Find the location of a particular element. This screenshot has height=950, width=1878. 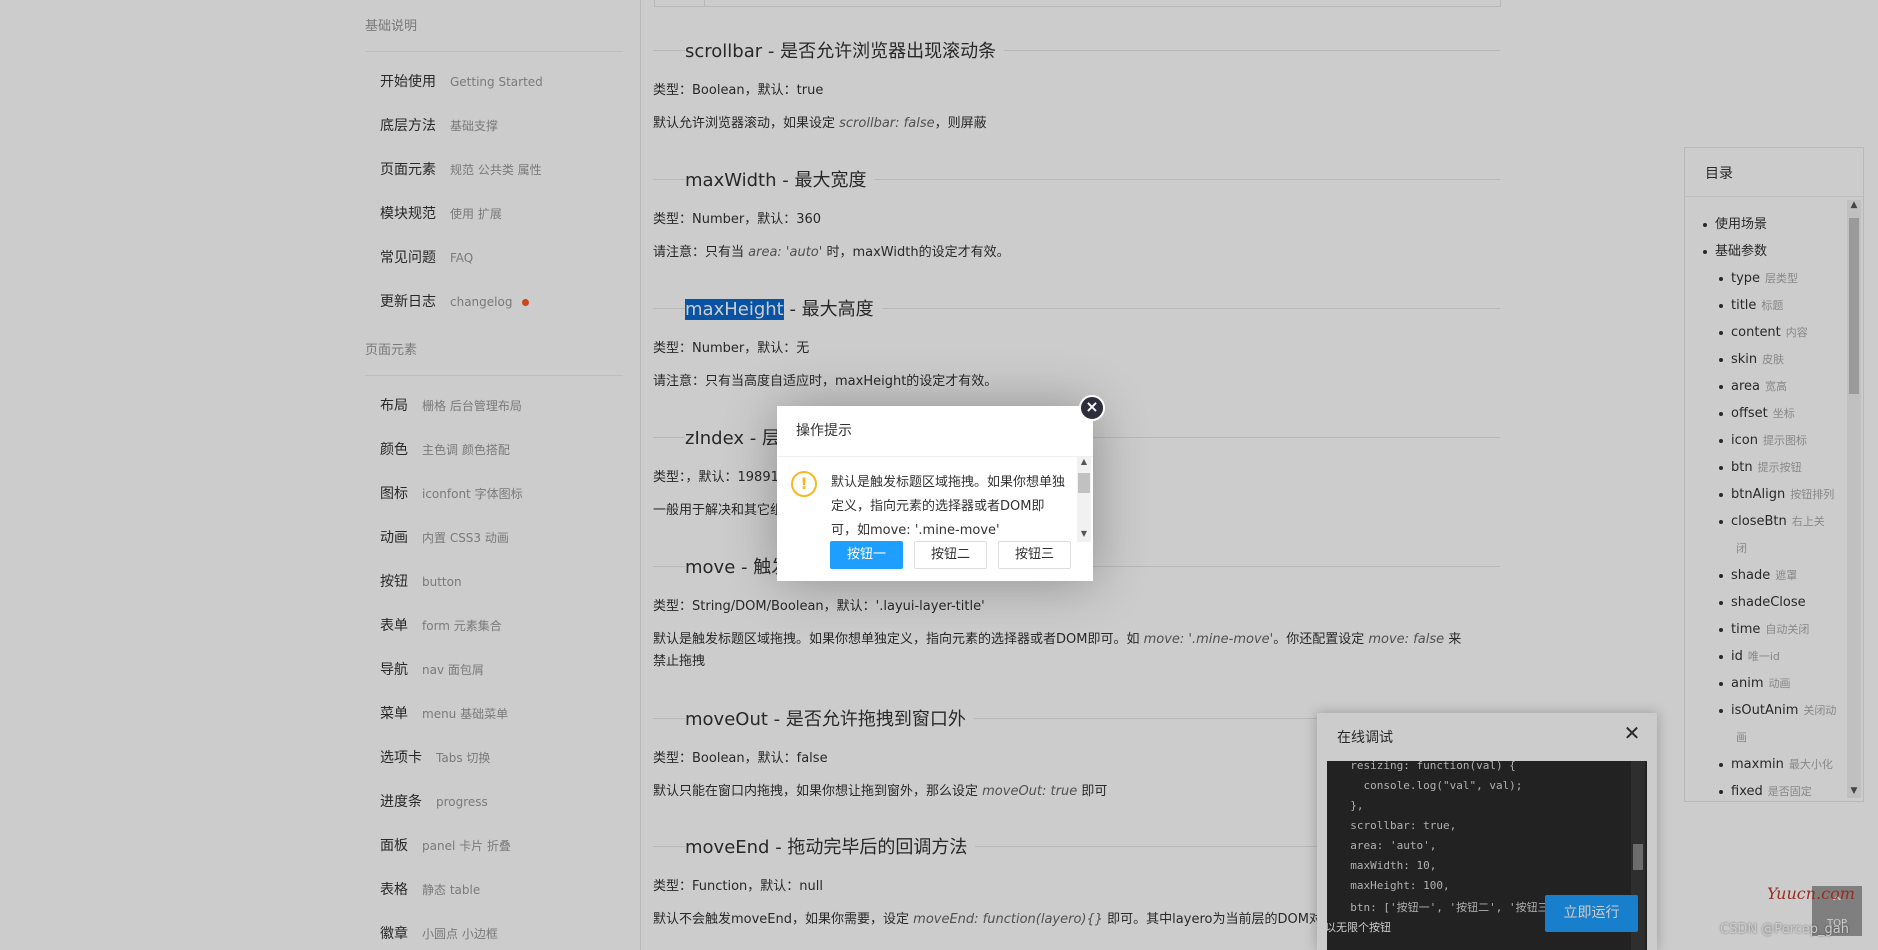

dialog-button-2: 按钮二 is located at coordinates (950, 555).